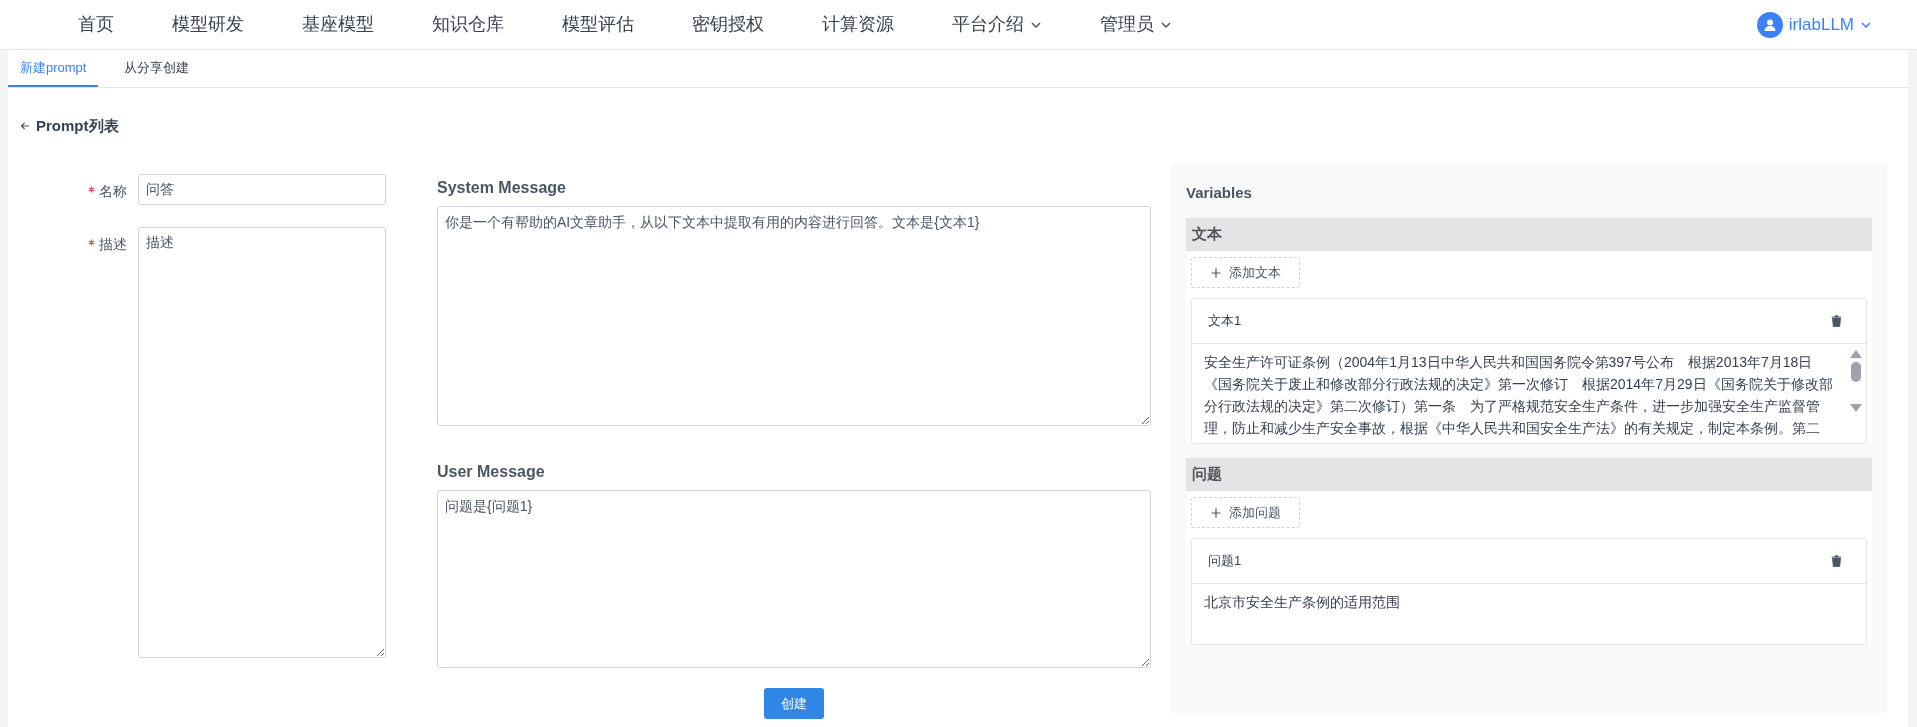 The height and width of the screenshot is (727, 1917). What do you see at coordinates (858, 24) in the screenshot?
I see `nav-link: 计算资源` at bounding box center [858, 24].